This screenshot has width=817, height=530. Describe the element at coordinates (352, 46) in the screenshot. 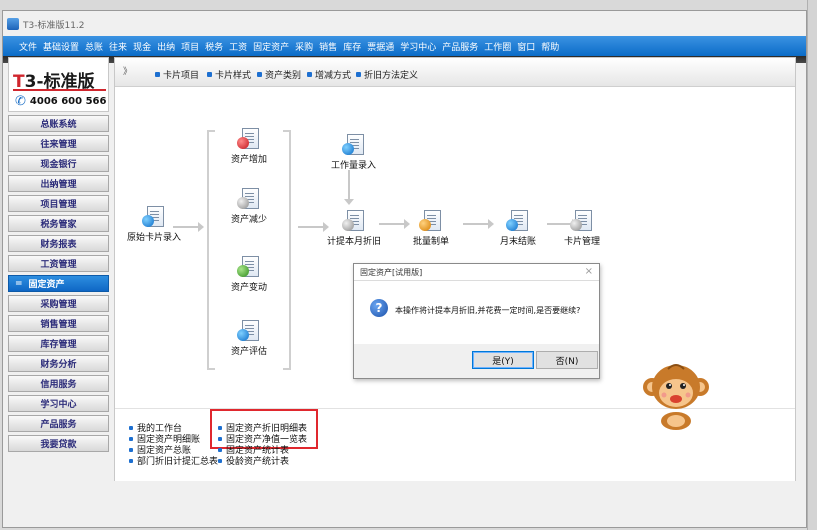

I see `menu-inventory: 库存` at that location.